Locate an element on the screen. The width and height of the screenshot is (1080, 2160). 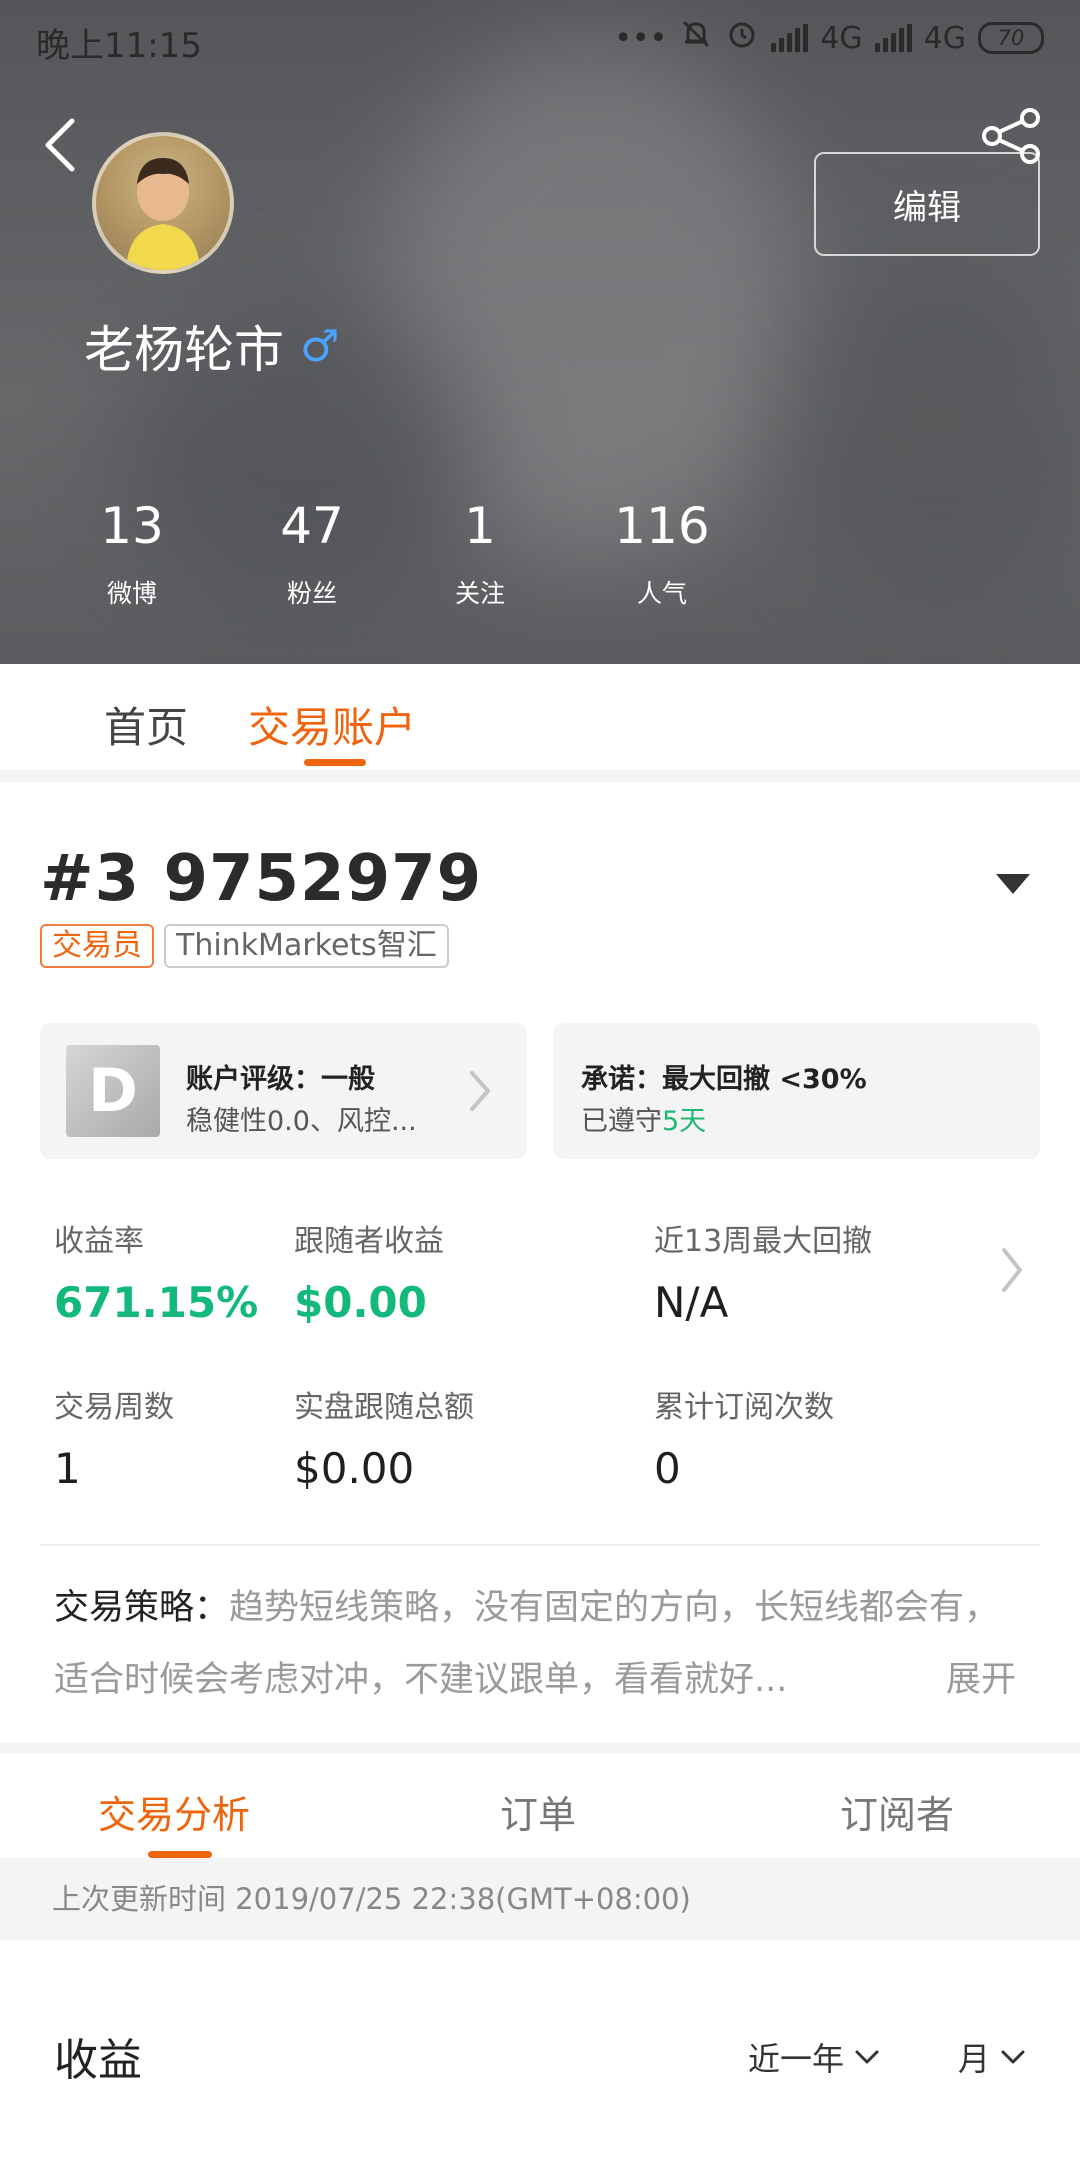
period-filter-dropdown: 月 is located at coordinates (992, 2057).